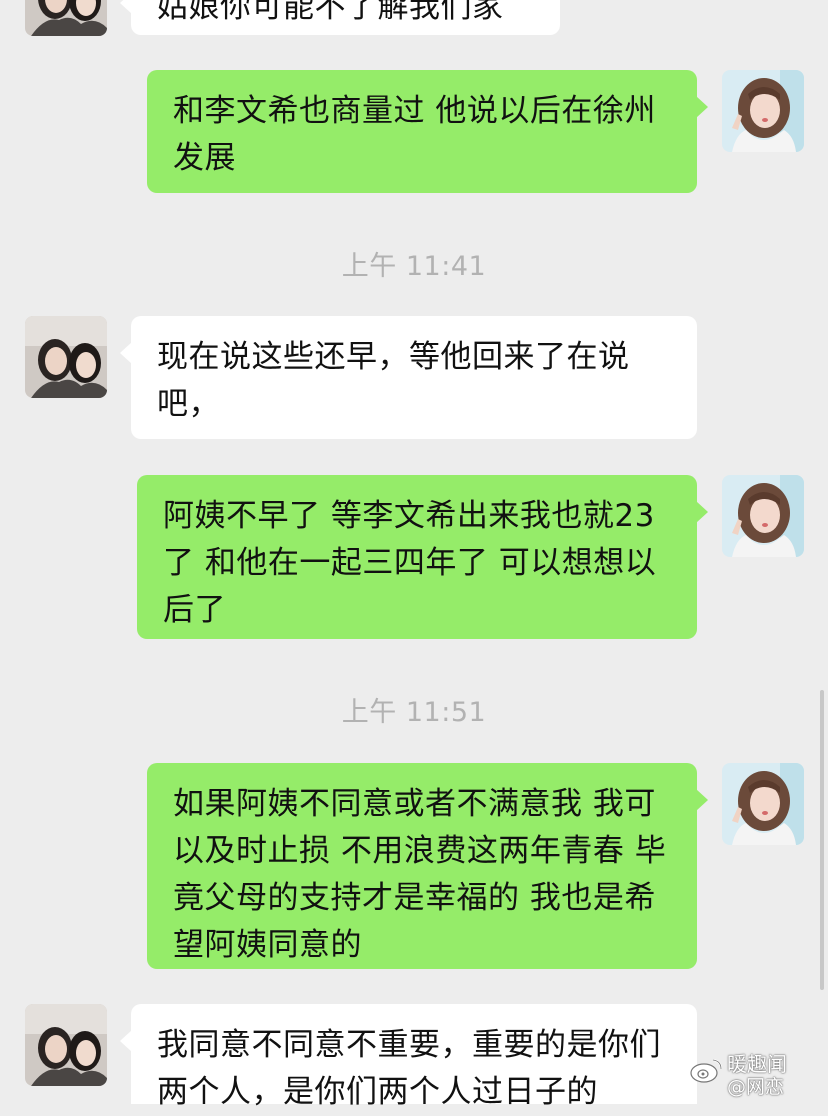 This screenshot has width=828, height=1116. What do you see at coordinates (414, 712) in the screenshot?
I see `timestamp: 上午 11:51` at bounding box center [414, 712].